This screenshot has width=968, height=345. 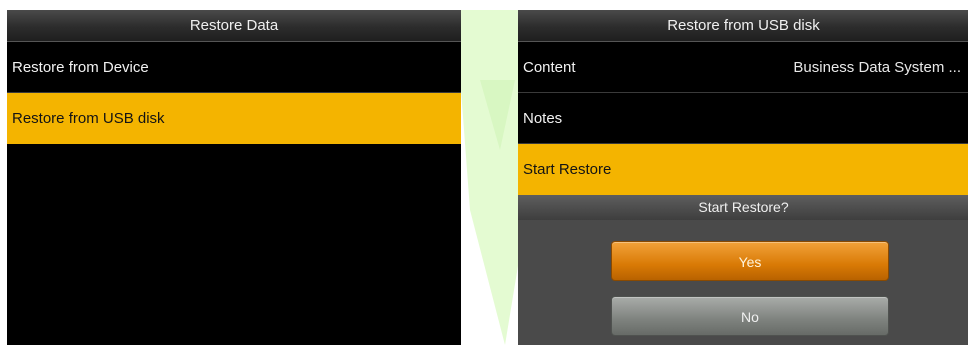 What do you see at coordinates (80, 67) in the screenshot?
I see `menu-item-label: Restore from Device` at bounding box center [80, 67].